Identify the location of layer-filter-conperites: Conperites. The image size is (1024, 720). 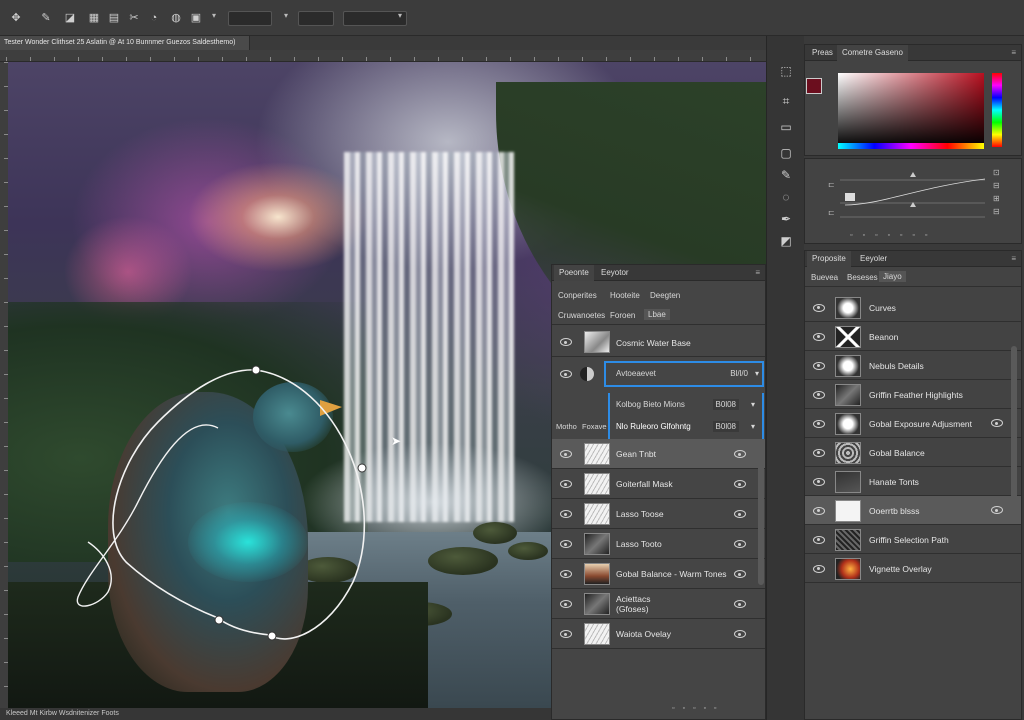
(577, 295).